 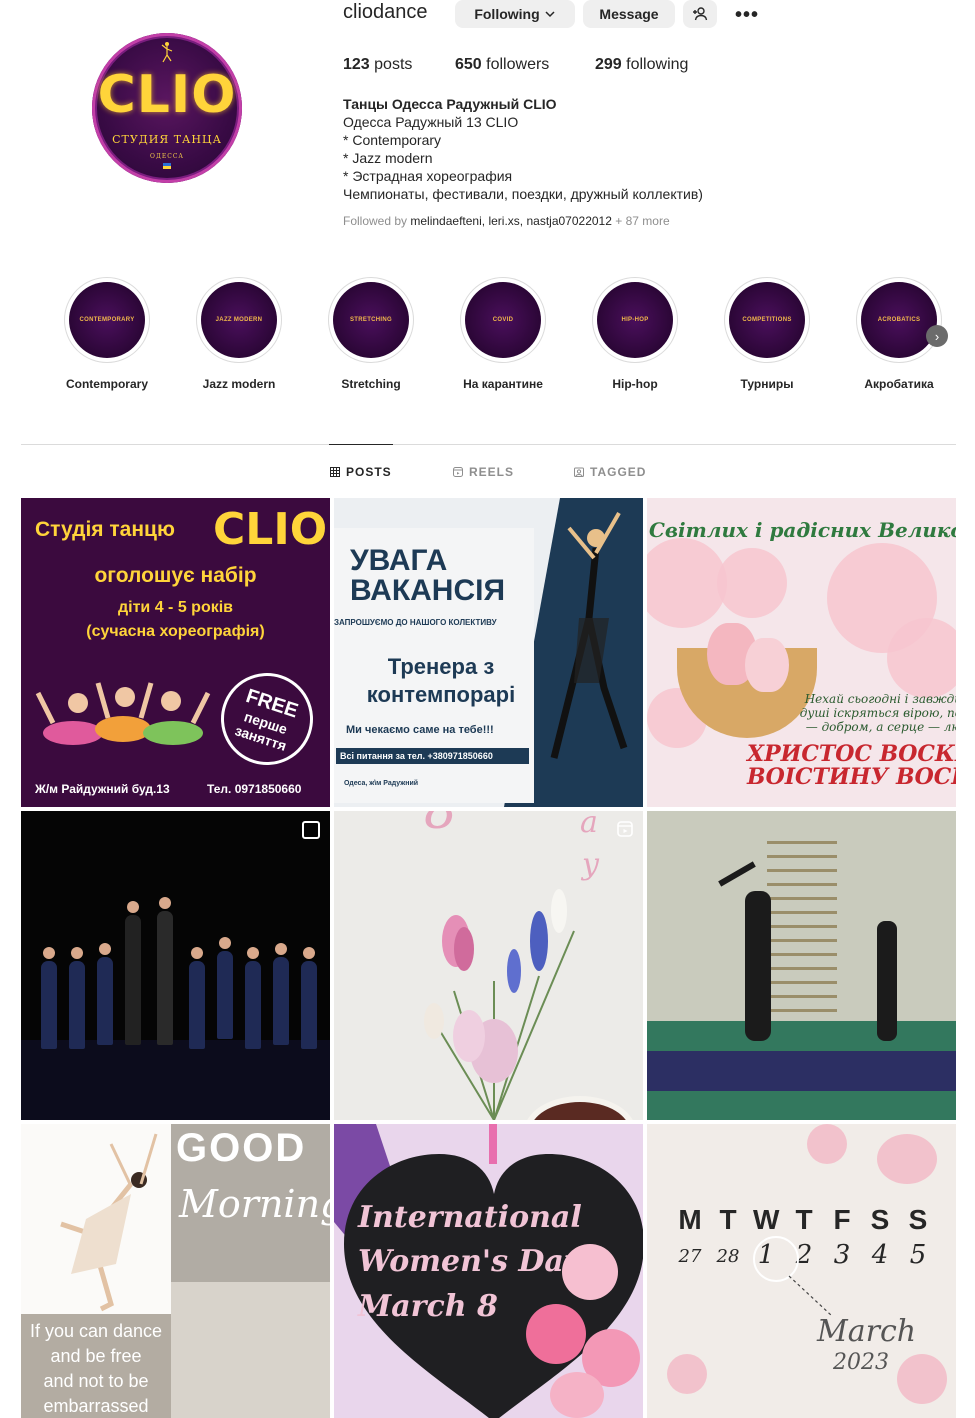 I want to click on coach, so click(x=165, y=978).